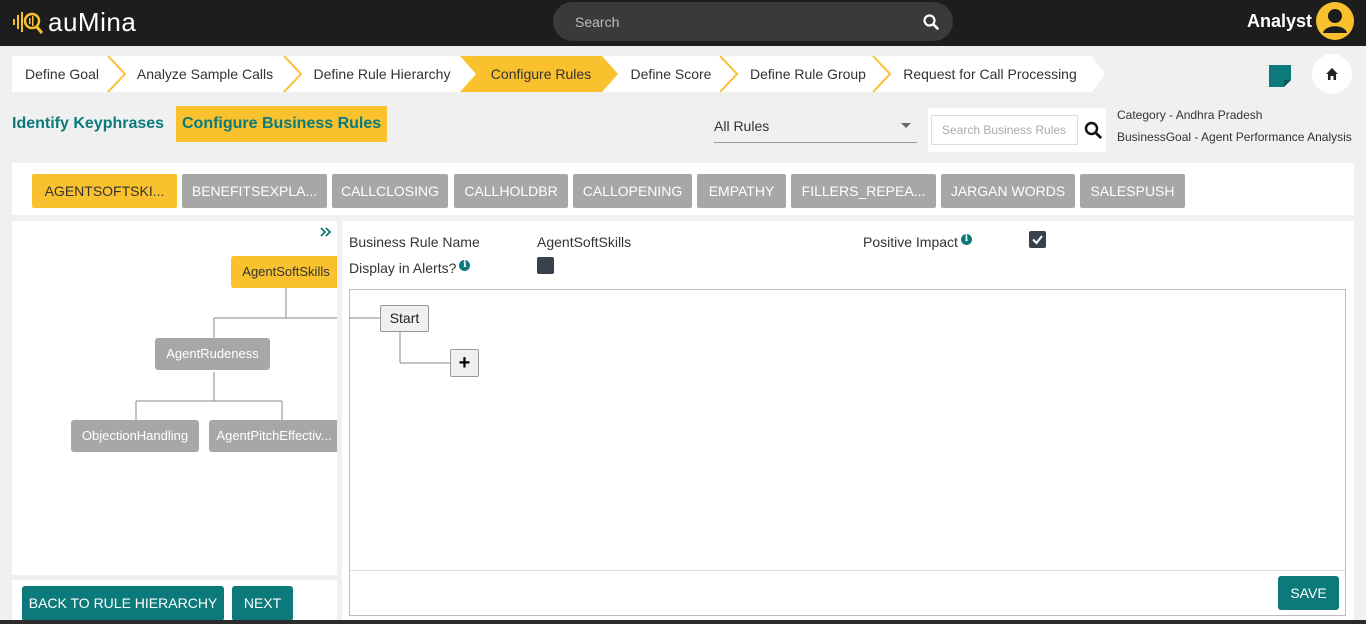  Describe the element at coordinates (847, 570) in the screenshot. I see `canvas-divider` at that location.